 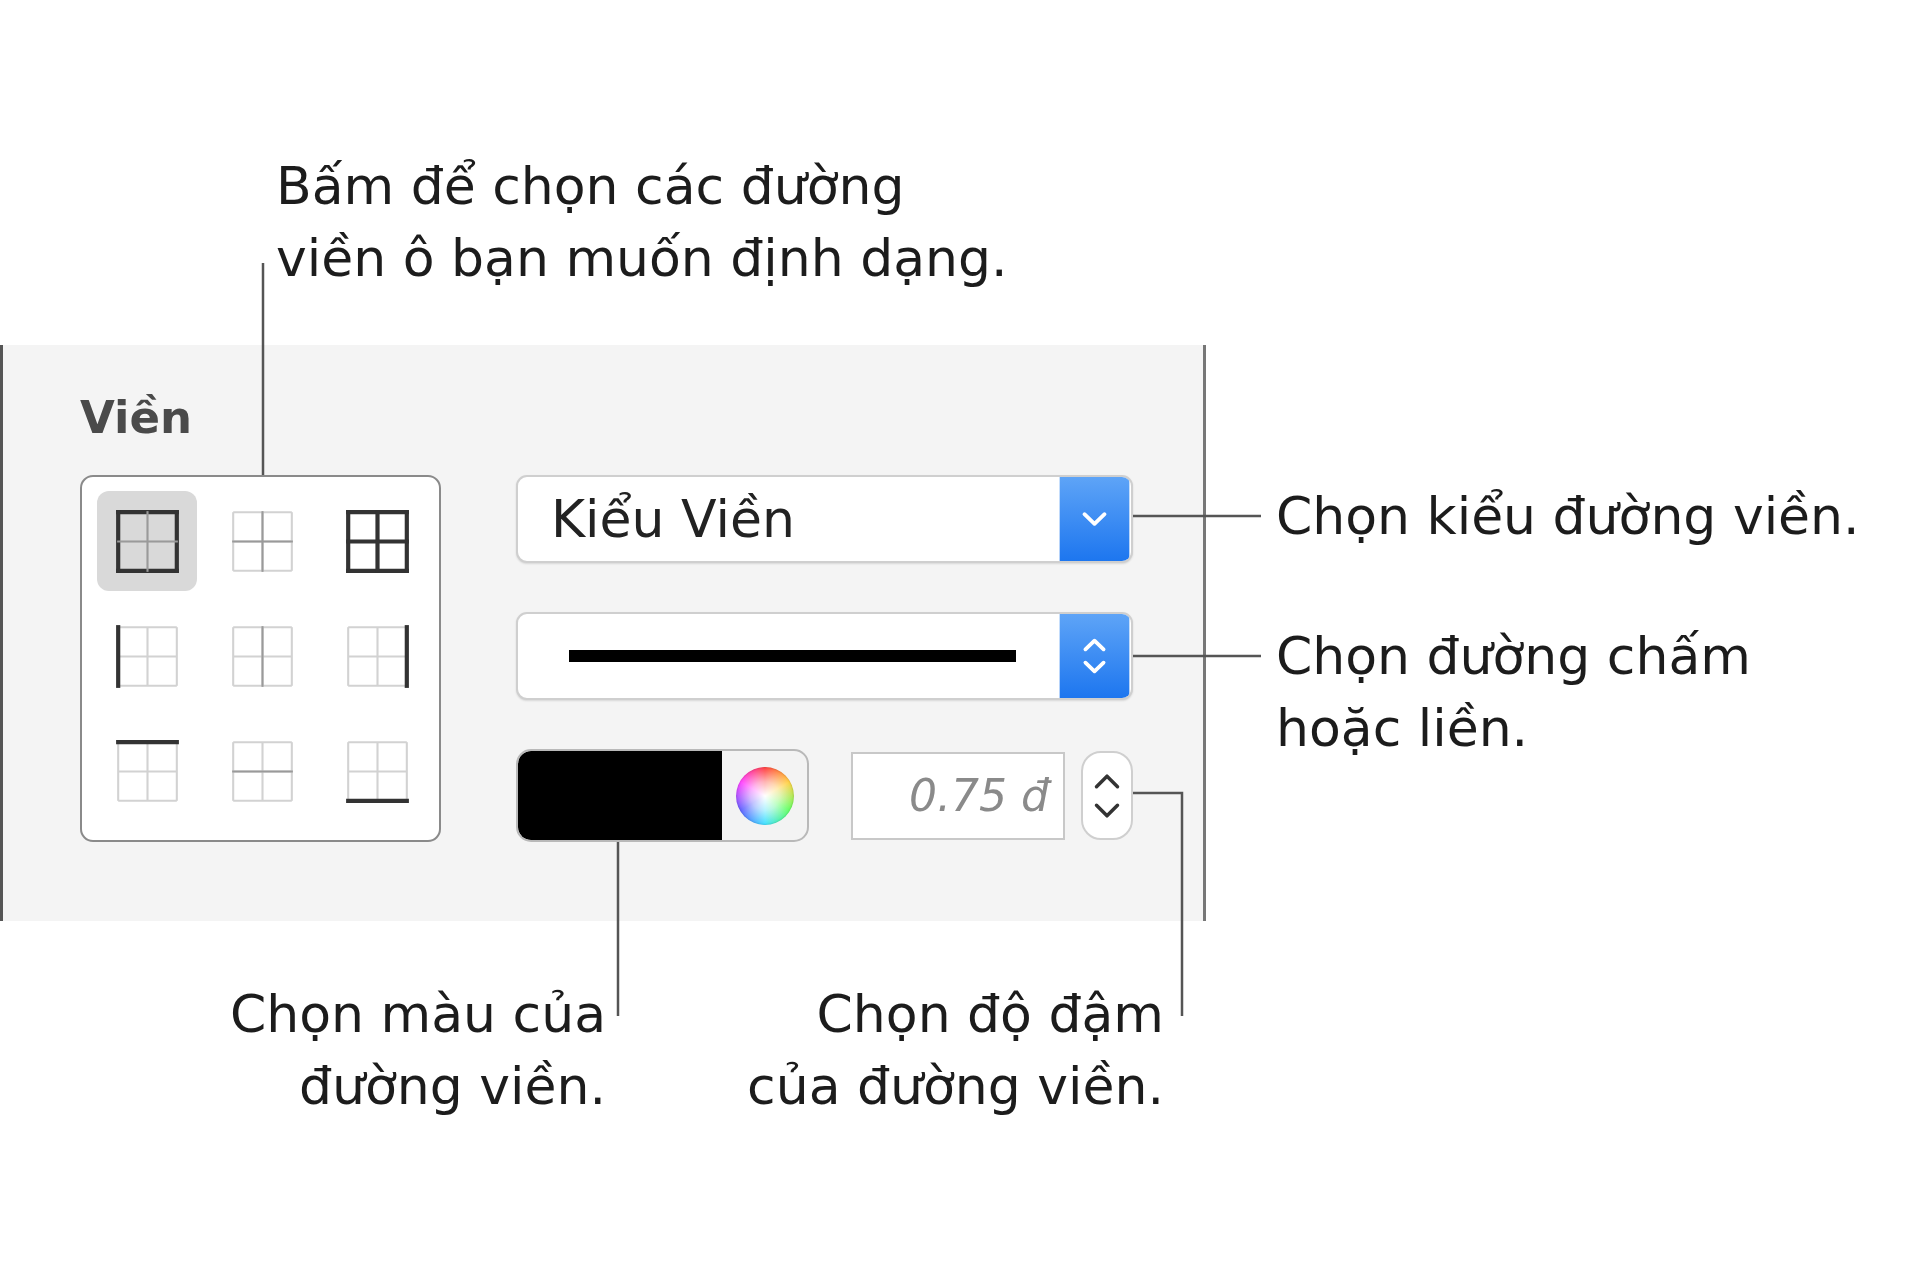 What do you see at coordinates (147, 541) in the screenshot?
I see `border-preset-button` at bounding box center [147, 541].